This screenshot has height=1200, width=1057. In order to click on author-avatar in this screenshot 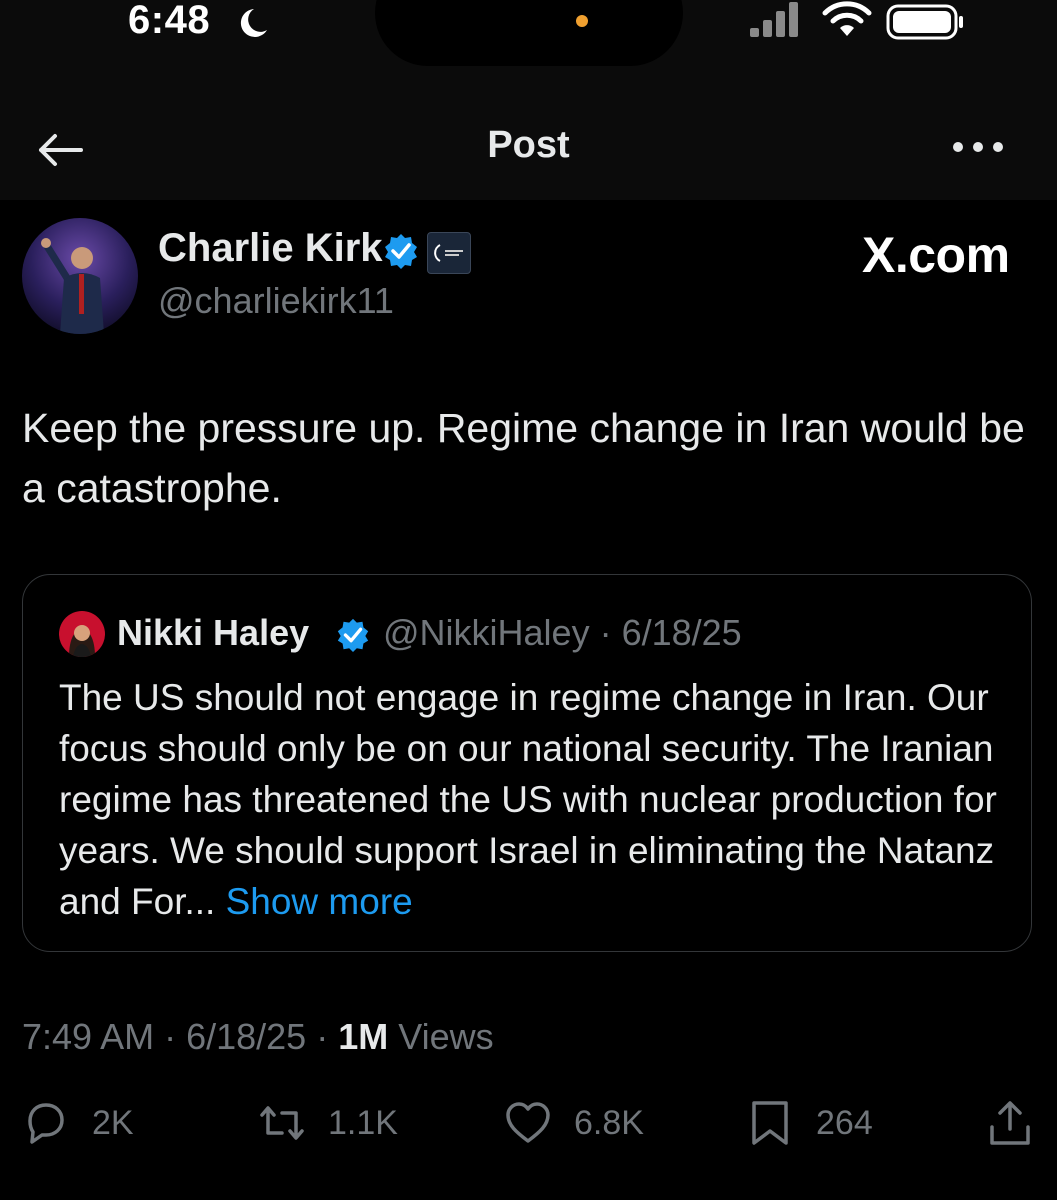, I will do `click(80, 276)`.